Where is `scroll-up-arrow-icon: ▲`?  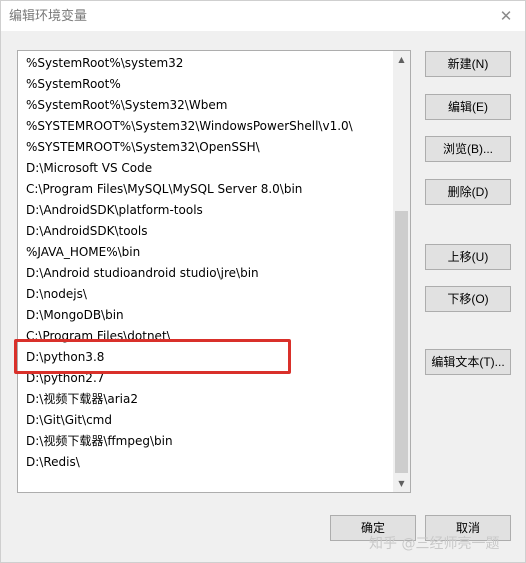 scroll-up-arrow-icon: ▲ is located at coordinates (401, 59).